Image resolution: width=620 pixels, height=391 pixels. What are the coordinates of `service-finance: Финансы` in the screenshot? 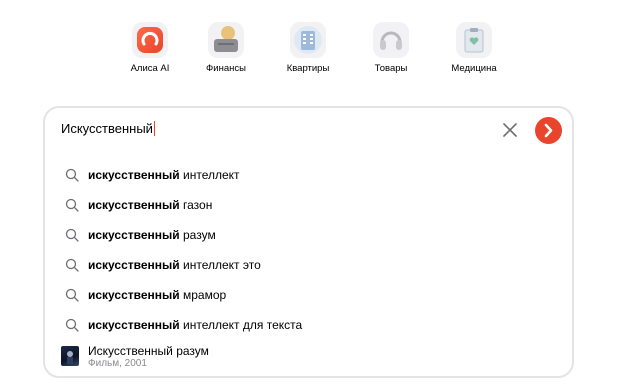 It's located at (226, 50).